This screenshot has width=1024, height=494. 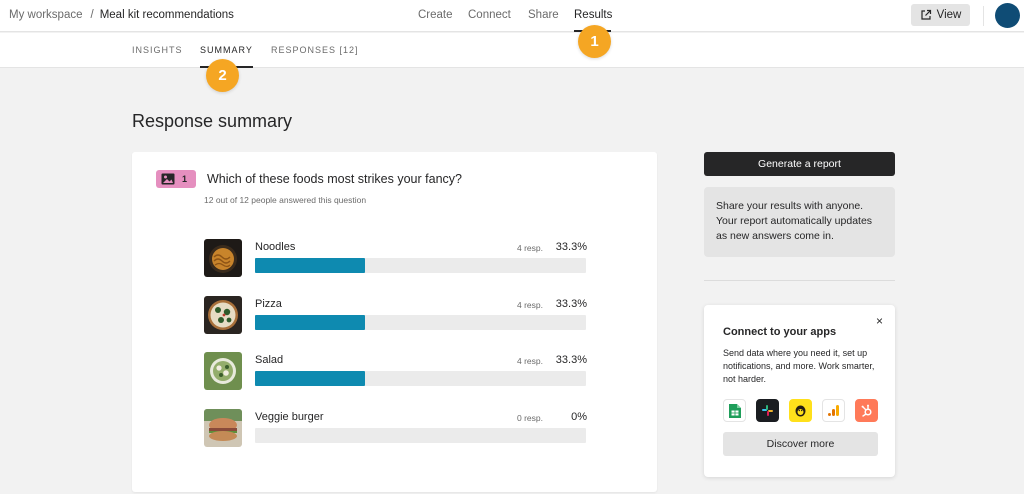 I want to click on breadcrumb: My workspace / Meal kit recommendations, so click(x=121, y=15).